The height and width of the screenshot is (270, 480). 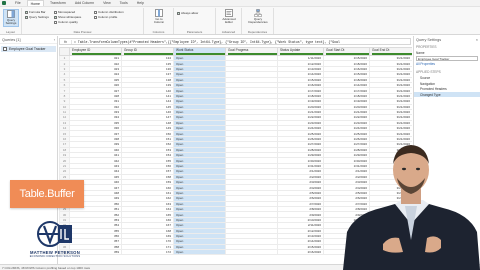 I want to click on show-whitespace-checkbox: ✓ Show whitespace, so click(x=67, y=17).